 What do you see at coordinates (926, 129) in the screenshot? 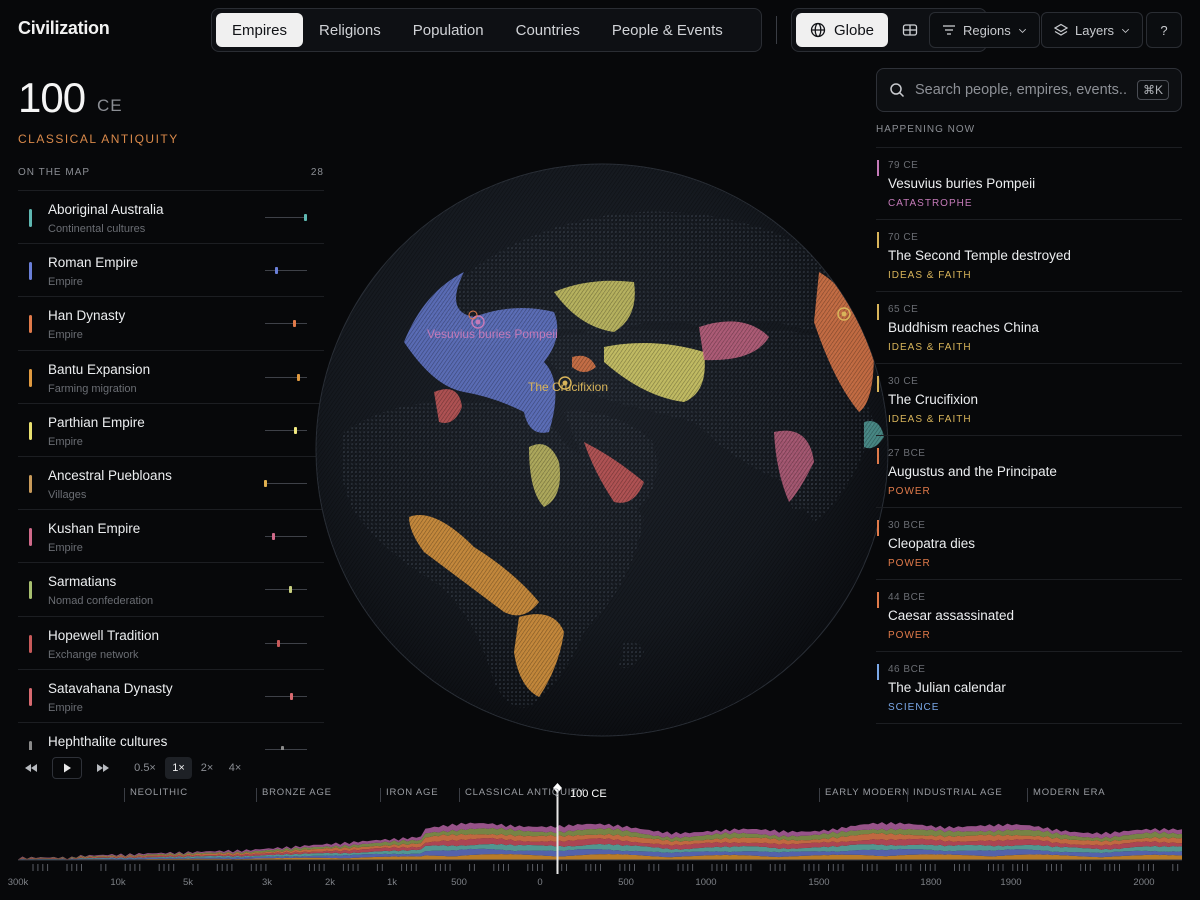
I see `happening-now-heading: HAPPENING NOW` at bounding box center [926, 129].